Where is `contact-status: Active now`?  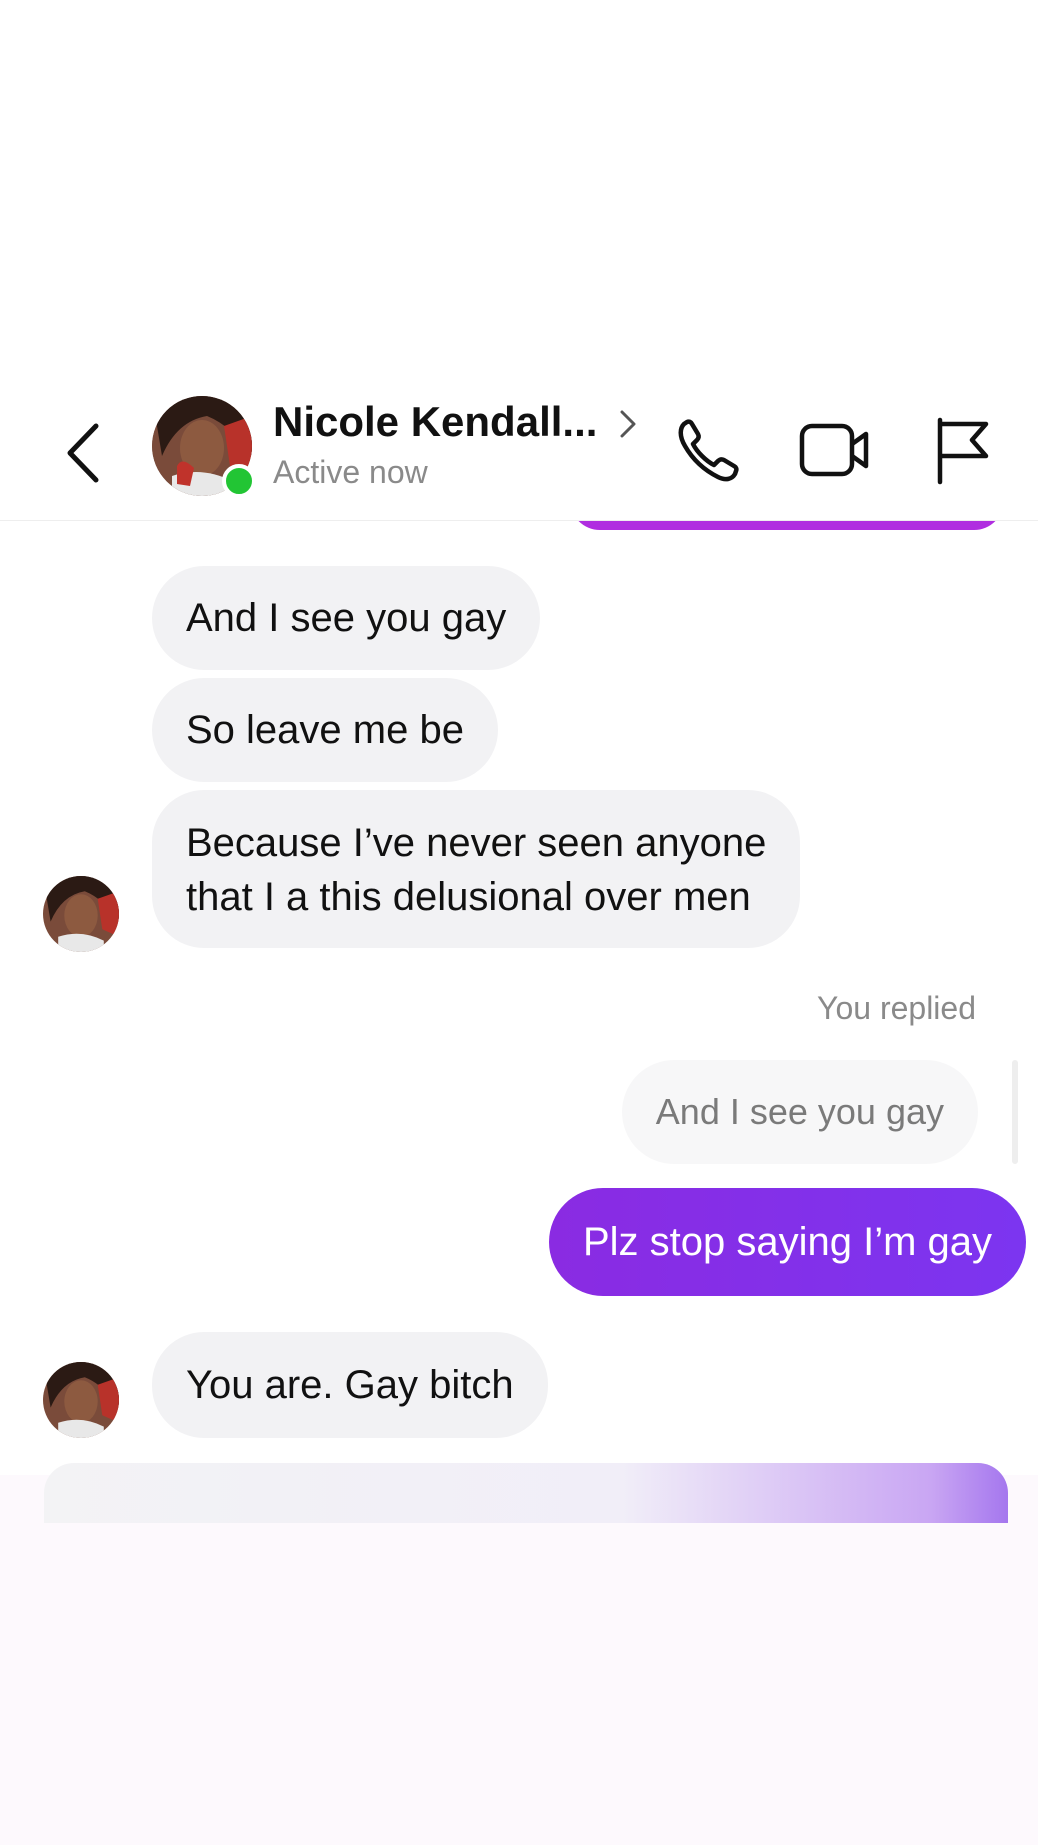 contact-status: Active now is located at coordinates (350, 472).